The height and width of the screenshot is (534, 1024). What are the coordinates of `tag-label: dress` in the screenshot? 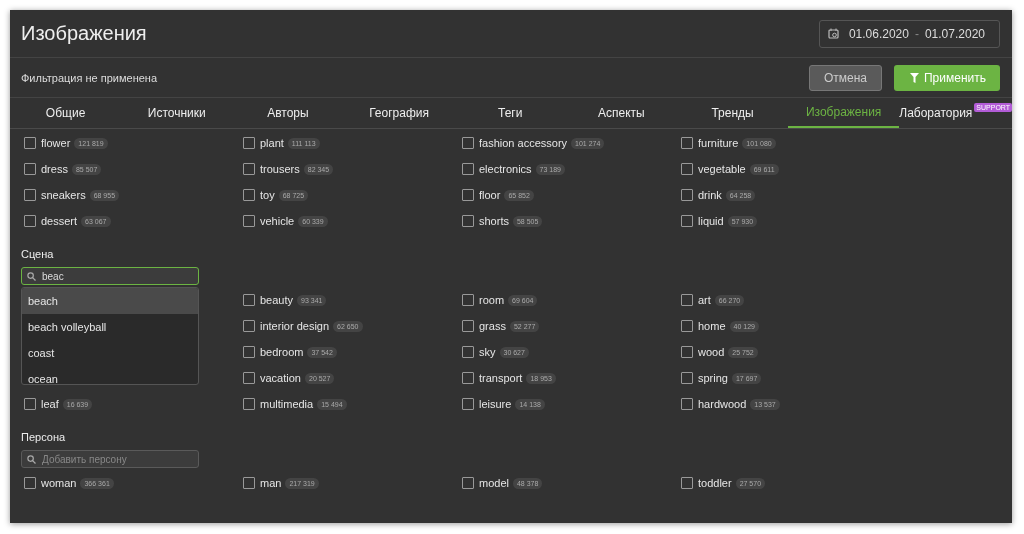 It's located at (54, 169).